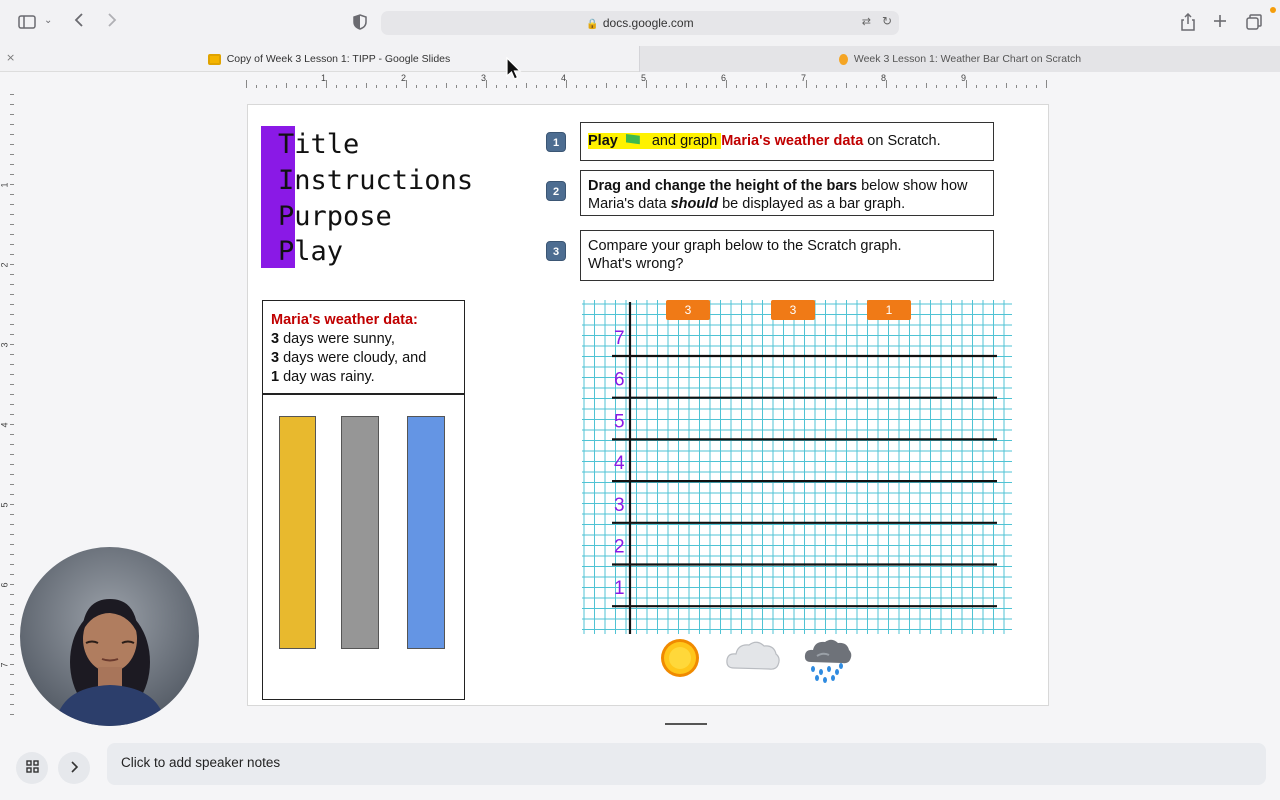 The image size is (1280, 800). What do you see at coordinates (556, 251) in the screenshot?
I see `step-badge-3: 3` at bounding box center [556, 251].